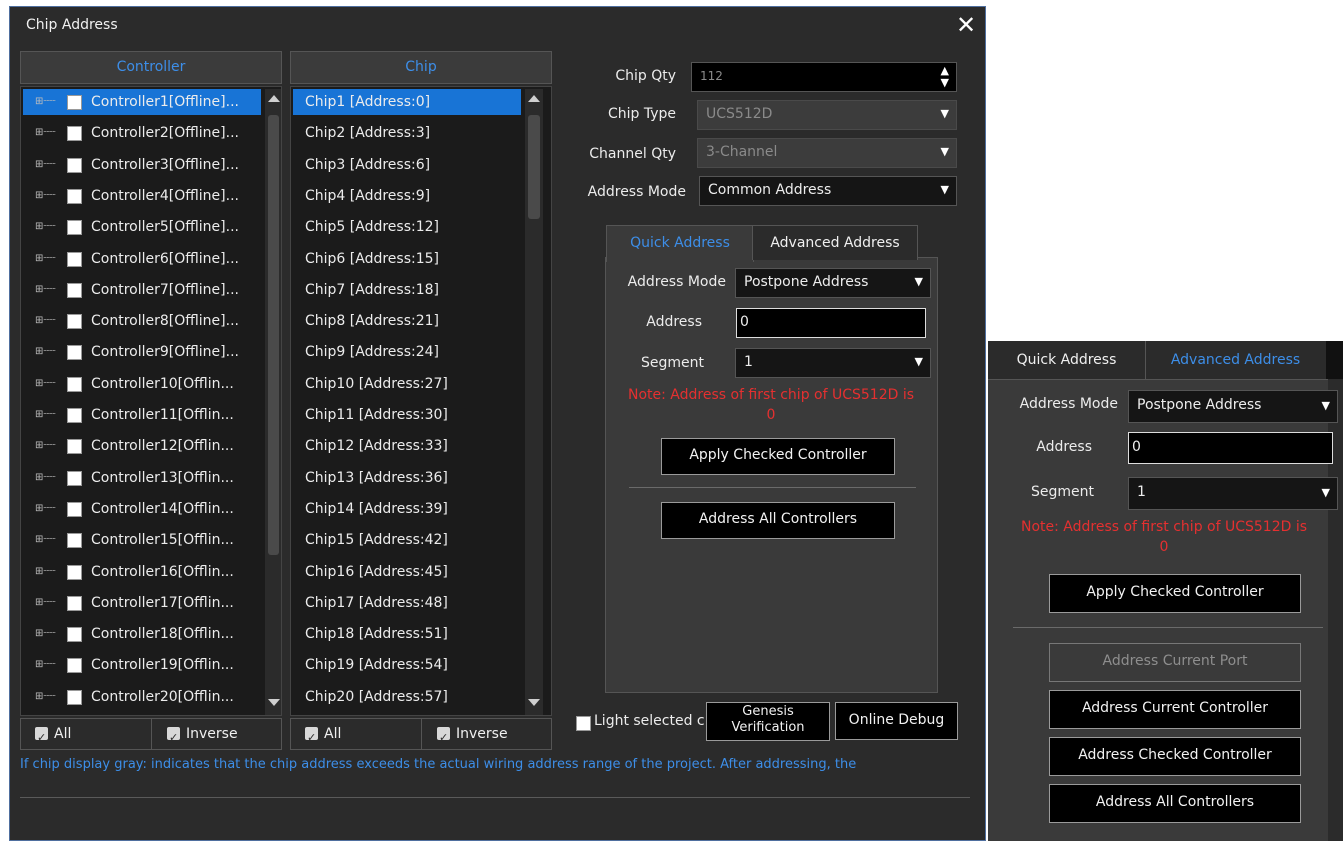  Describe the element at coordinates (1175, 662) in the screenshot. I see `adv-address-current-port-button: Address Current Port` at that location.